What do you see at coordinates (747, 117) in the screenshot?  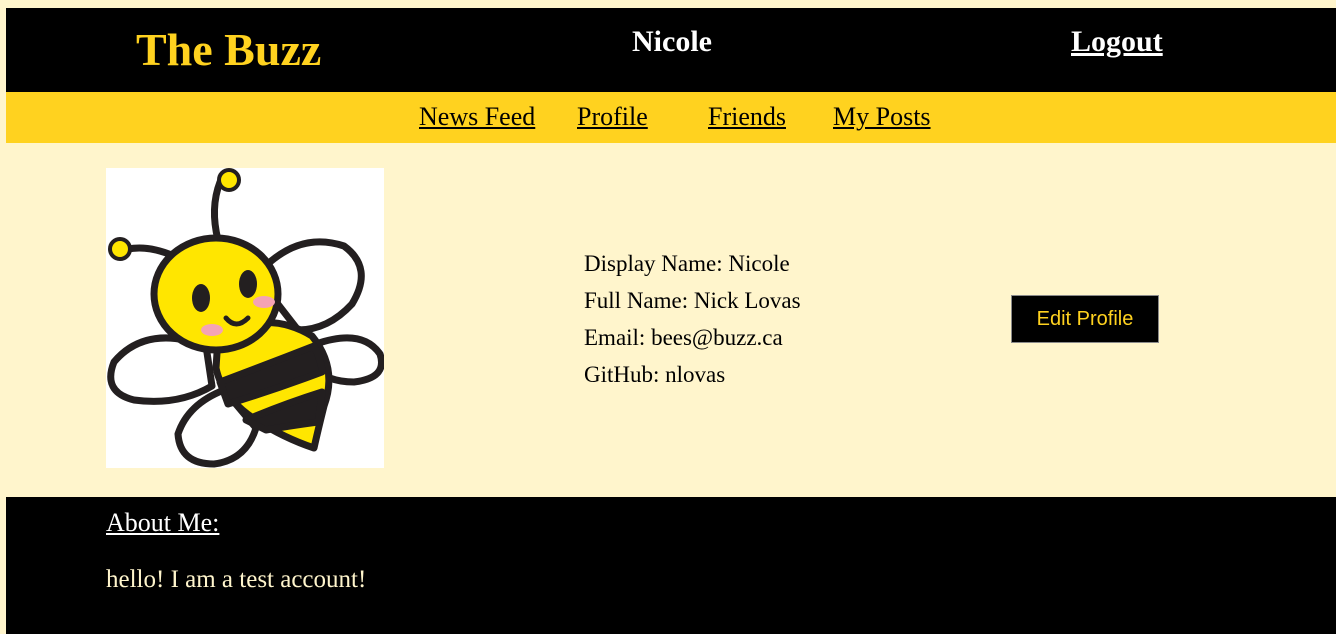 I see `nav-friends: Friends` at bounding box center [747, 117].